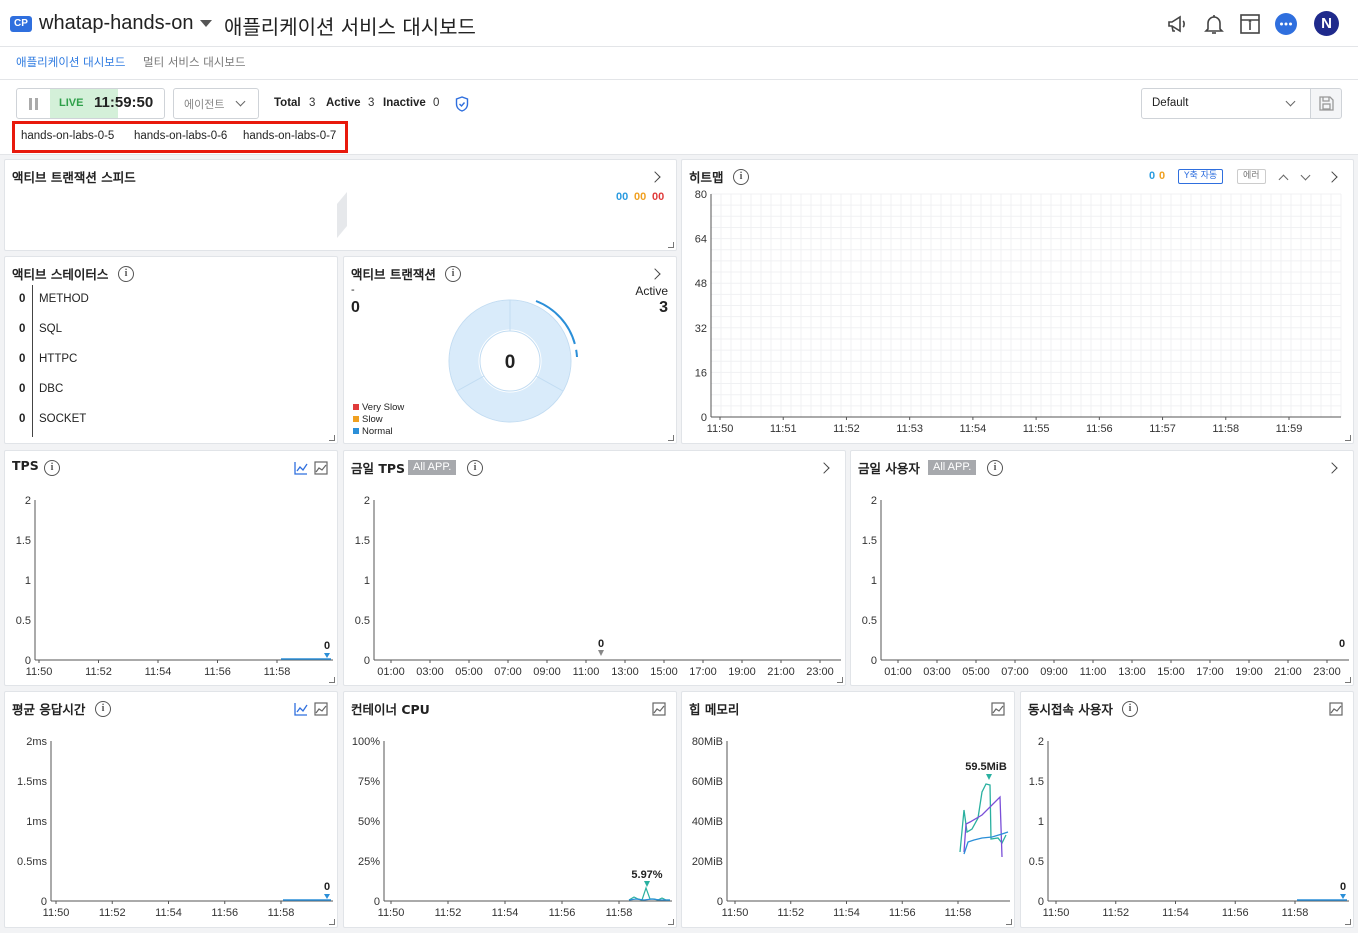 The height and width of the screenshot is (933, 1358). What do you see at coordinates (67, 136) in the screenshot?
I see `agent-chip: hands-on-labs-0-5` at bounding box center [67, 136].